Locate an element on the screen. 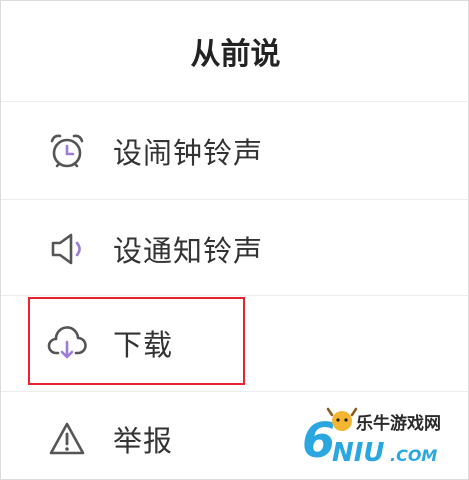 The image size is (469, 480). watermark-text: 乐牛游戏网 is located at coordinates (398, 424).